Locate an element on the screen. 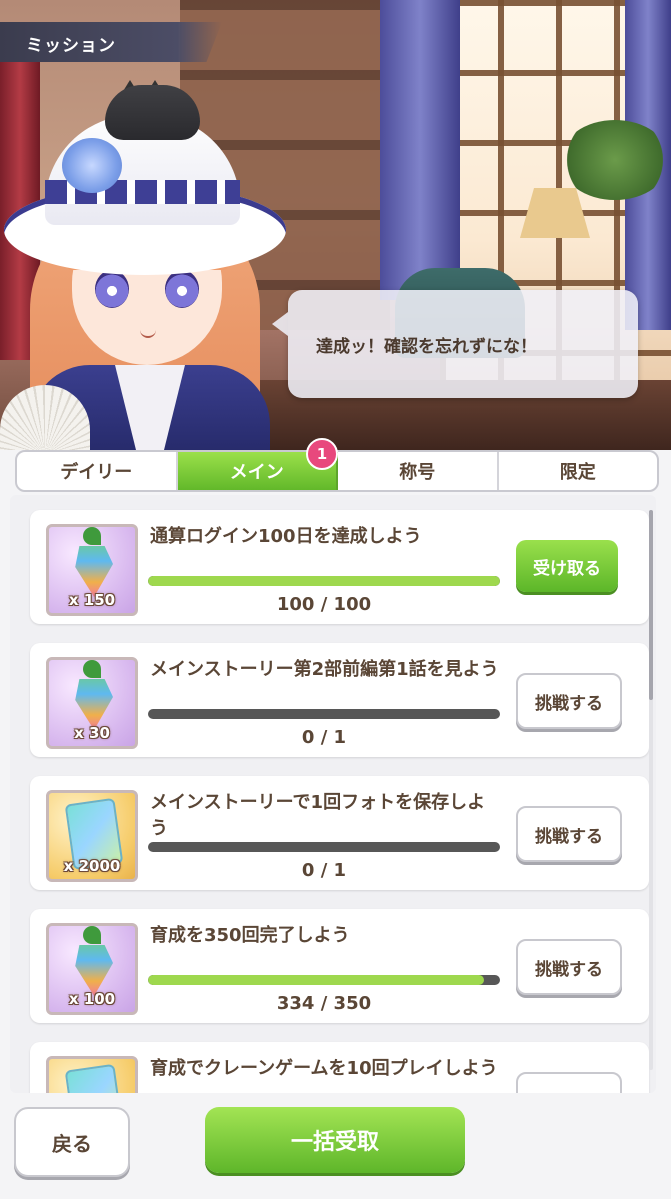  character-eye-left is located at coordinates (112, 289).